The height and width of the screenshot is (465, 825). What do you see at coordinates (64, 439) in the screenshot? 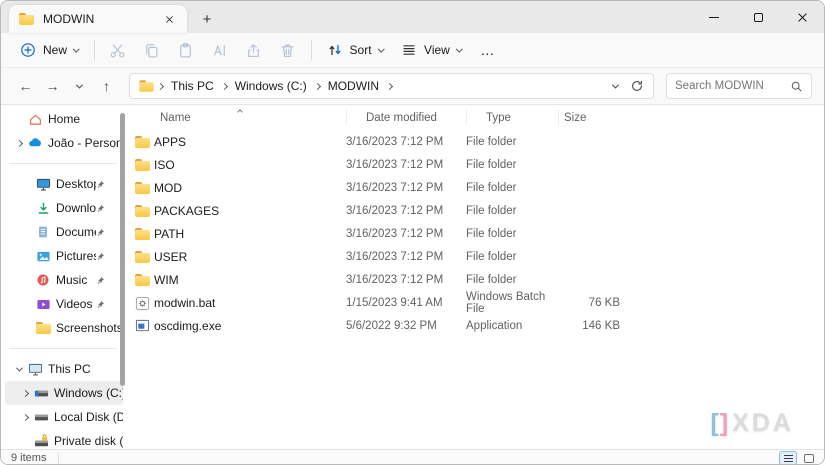
I see `sidebar-item-private-disk-s: Private disk (S:` at bounding box center [64, 439].